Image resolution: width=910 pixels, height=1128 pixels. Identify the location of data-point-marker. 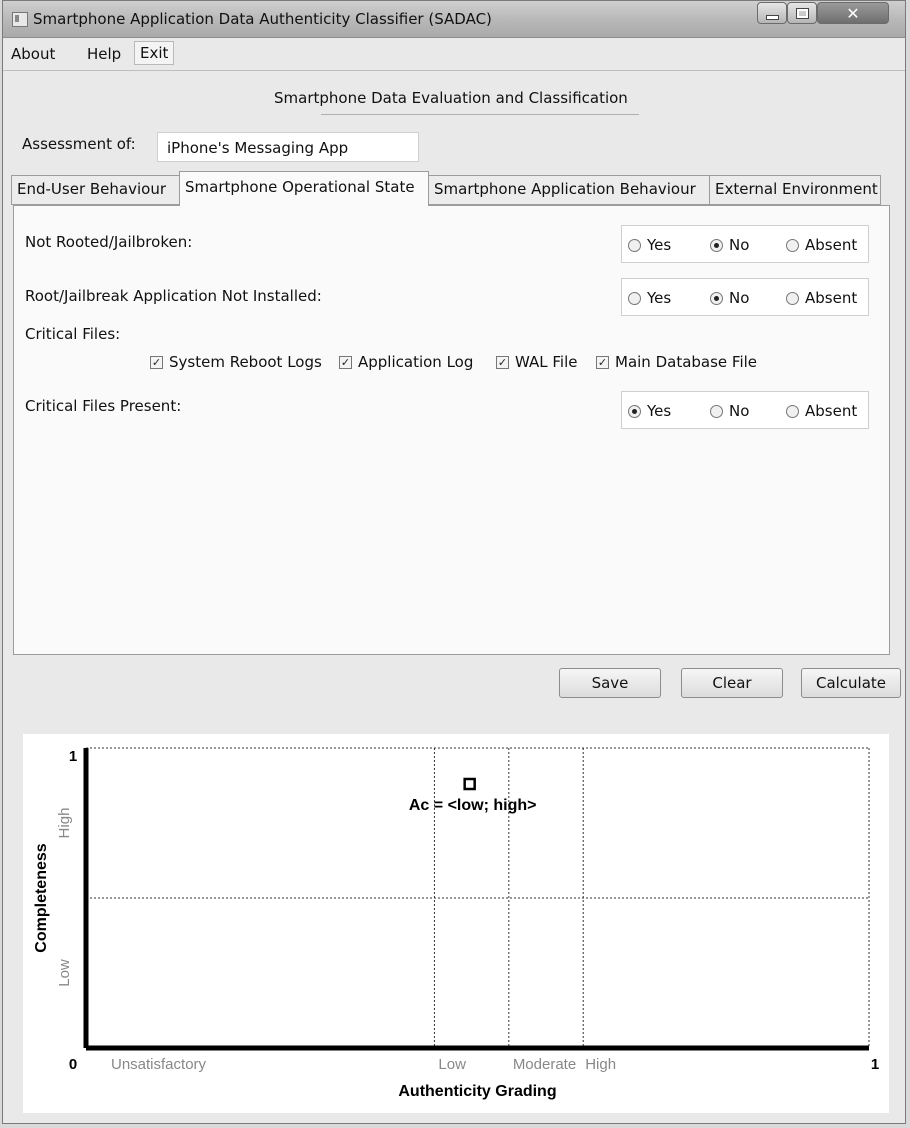
(469, 784).